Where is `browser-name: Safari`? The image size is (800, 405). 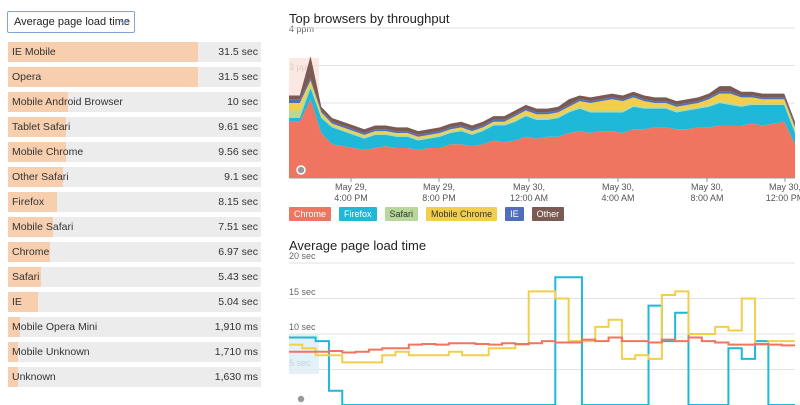 browser-name: Safari is located at coordinates (26, 277).